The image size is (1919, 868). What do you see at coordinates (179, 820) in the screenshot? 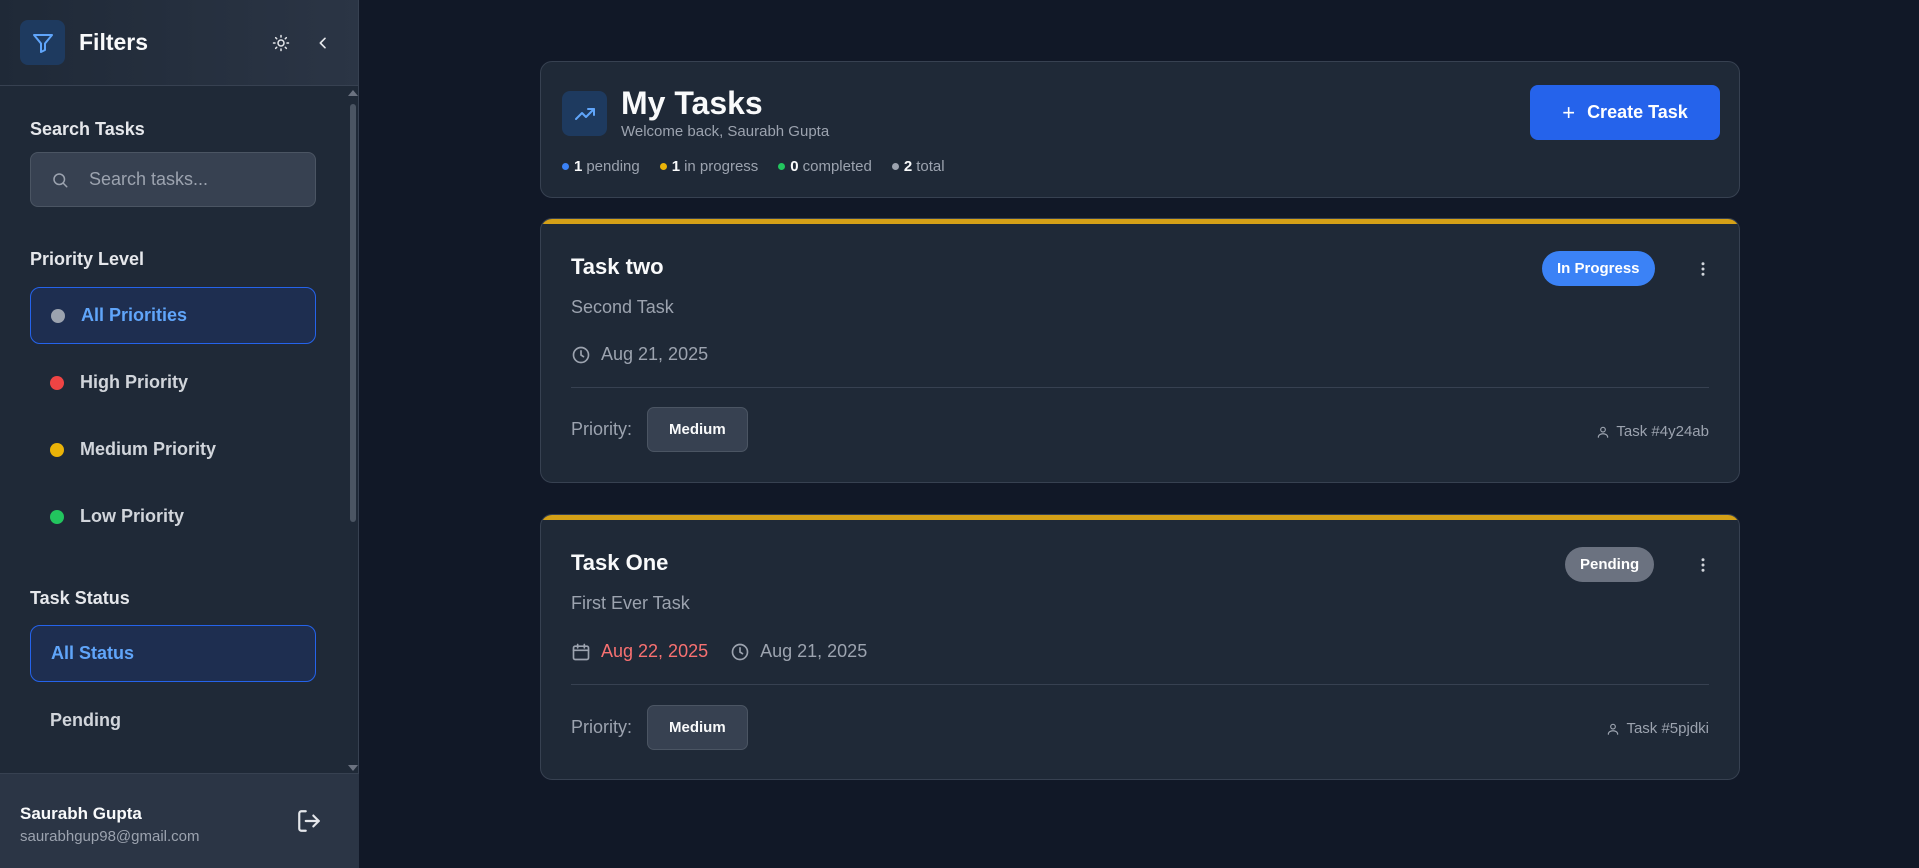
I see `user-footer: Saurabh Gupta saurabhgup98@gmail.com` at bounding box center [179, 820].